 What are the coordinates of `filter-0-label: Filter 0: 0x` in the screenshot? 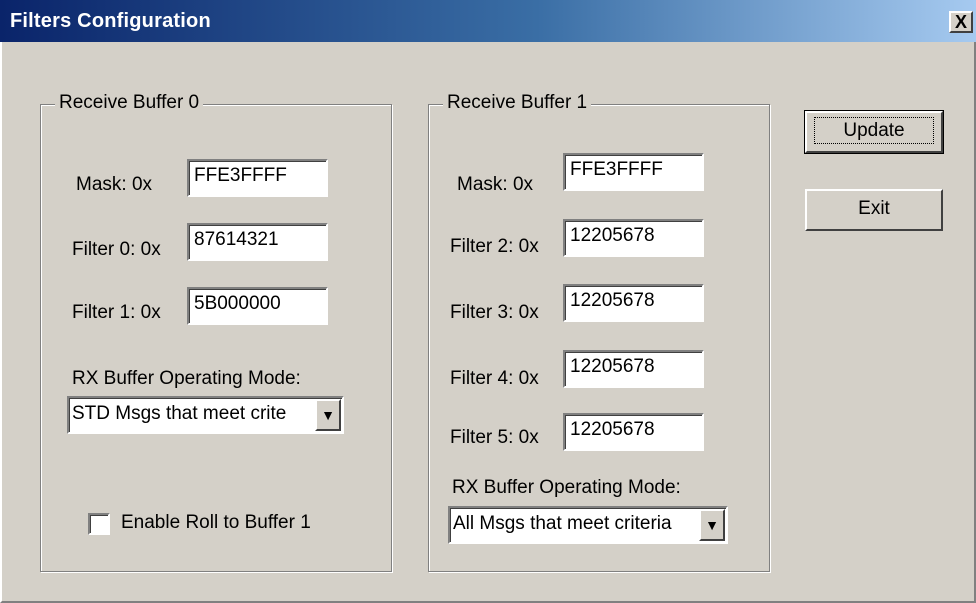 It's located at (116, 249).